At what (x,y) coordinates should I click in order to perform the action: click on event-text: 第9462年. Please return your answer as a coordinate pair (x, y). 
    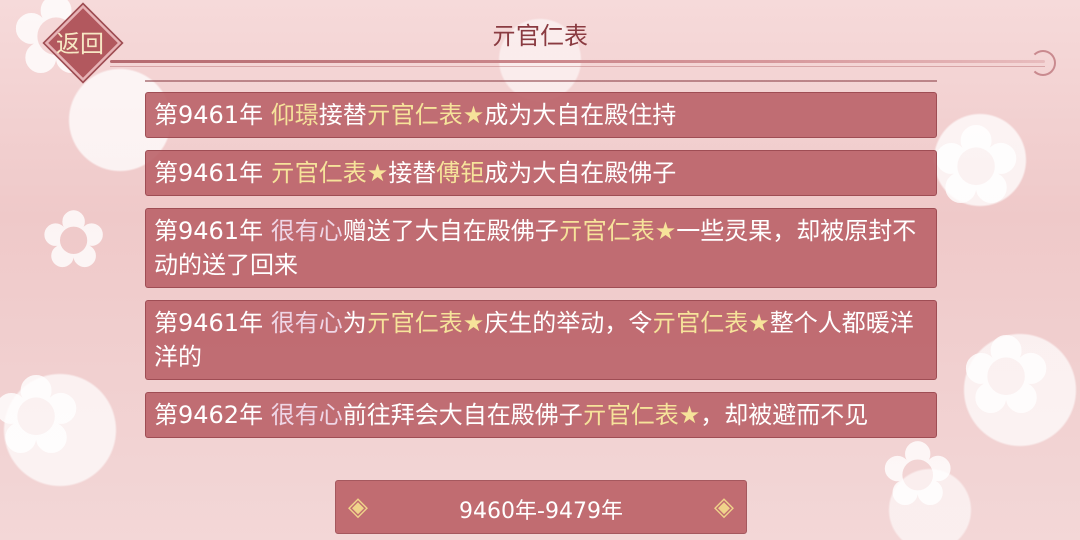
    Looking at the image, I should click on (212, 415).